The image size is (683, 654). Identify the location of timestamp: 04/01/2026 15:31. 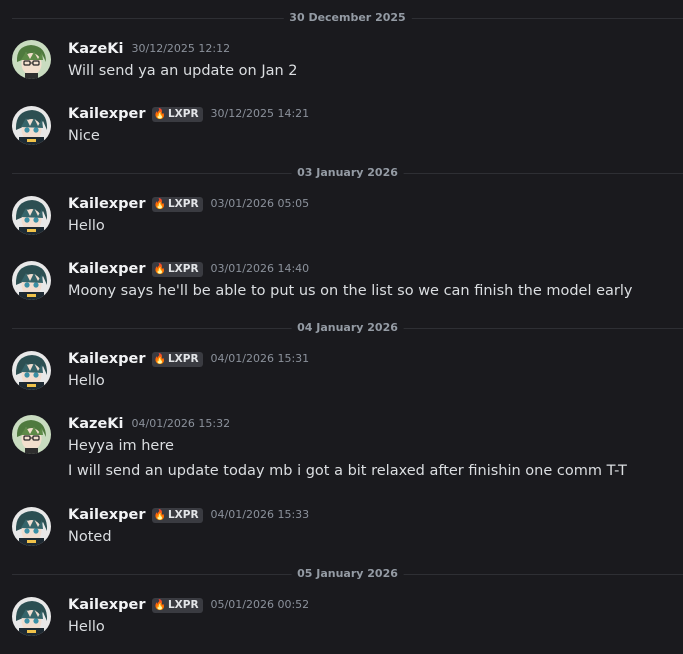
(260, 359).